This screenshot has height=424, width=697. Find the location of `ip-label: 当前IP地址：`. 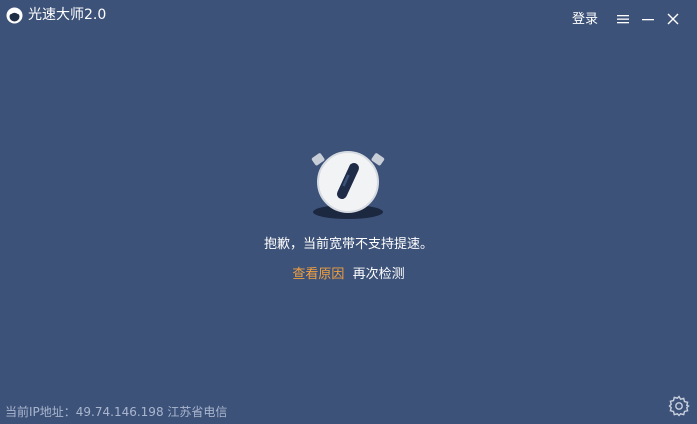

ip-label: 当前IP地址： is located at coordinates (40, 412).